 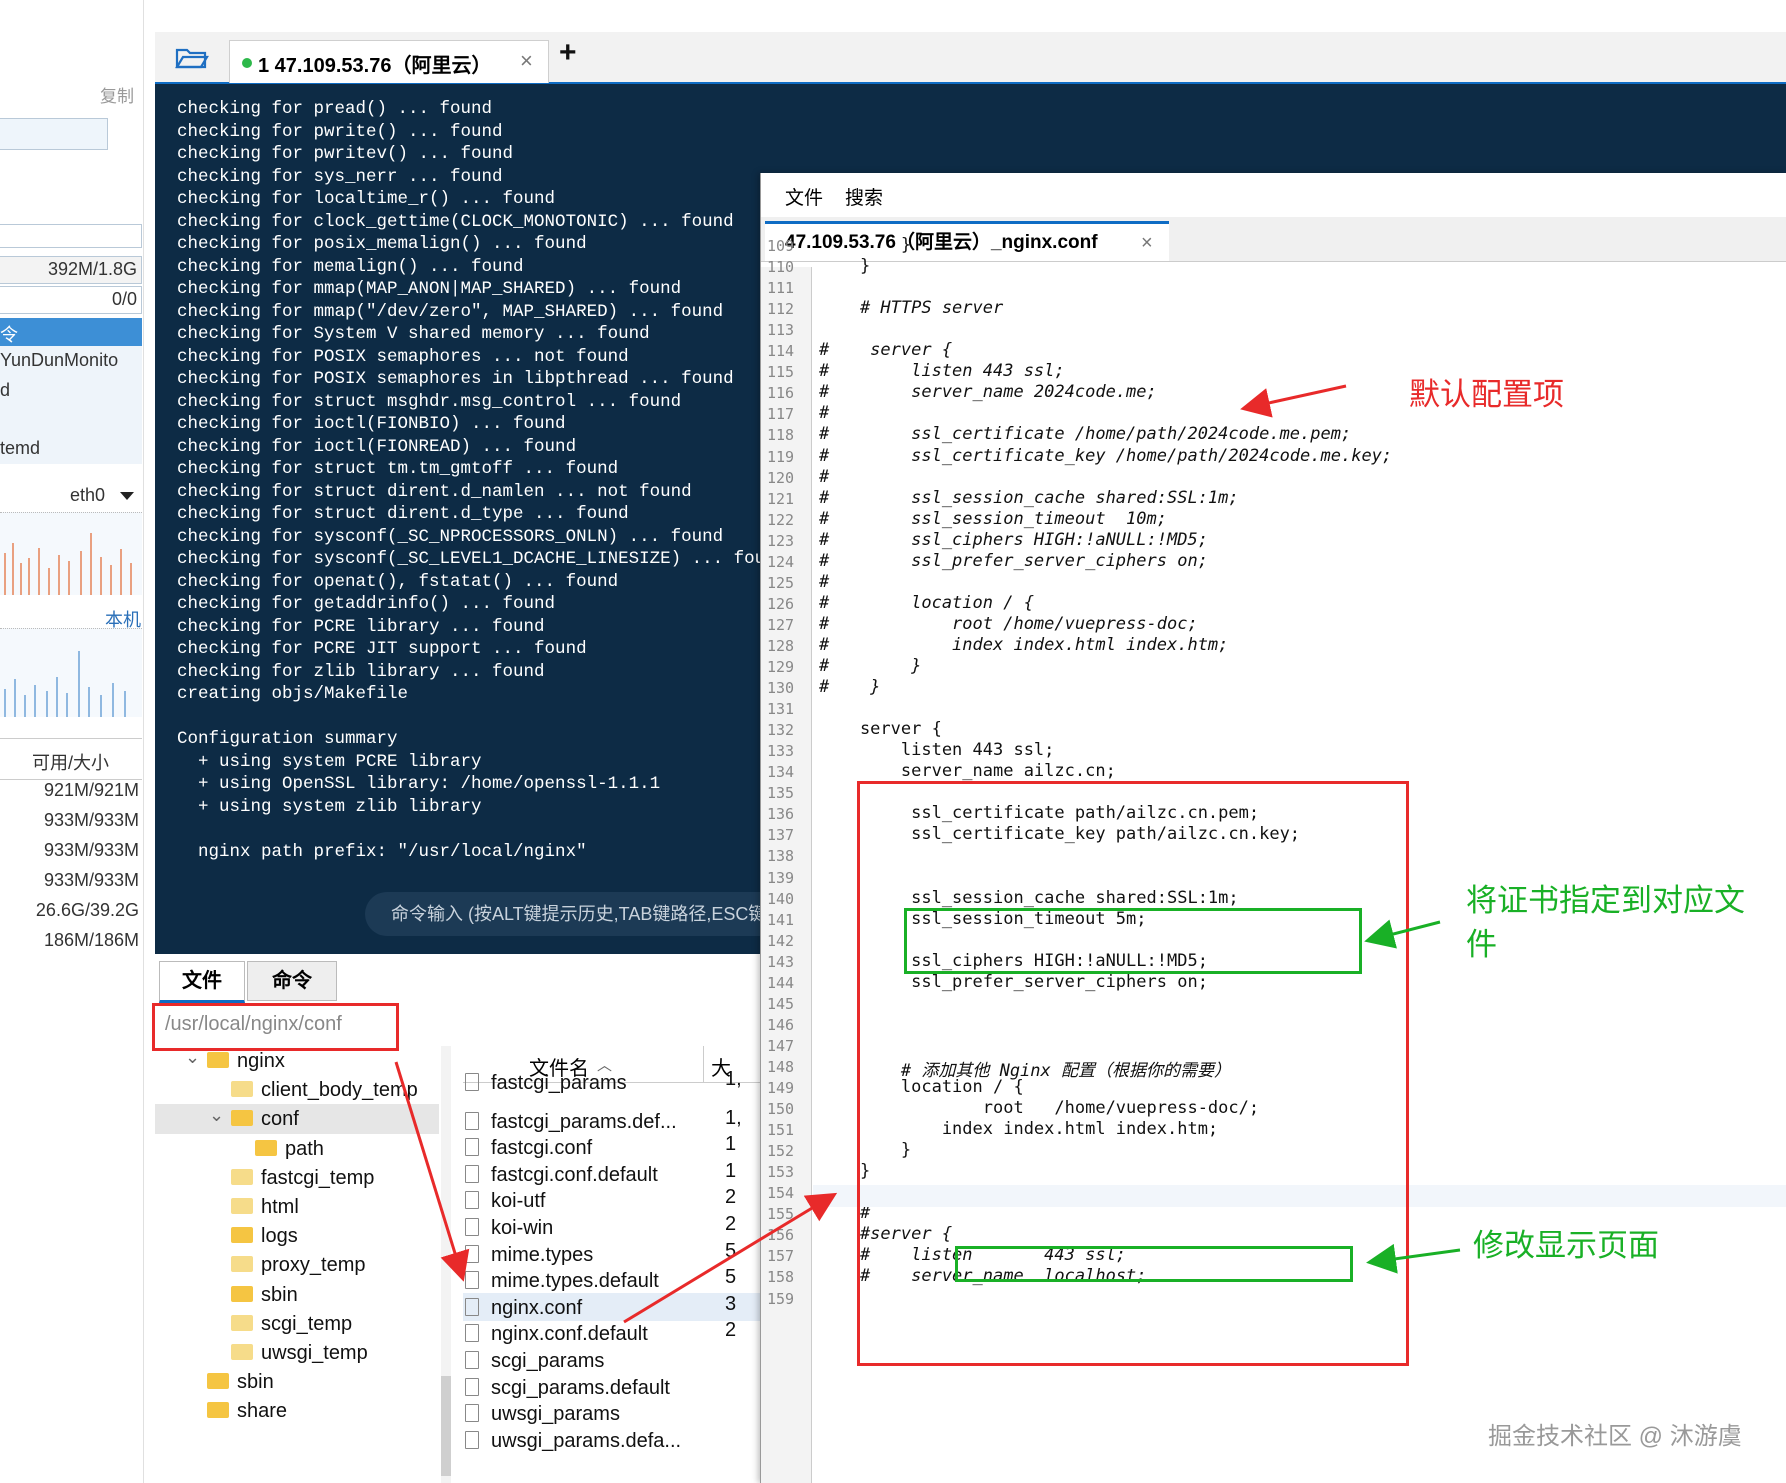 What do you see at coordinates (1615, 1436) in the screenshot?
I see `watermark: 掘金技术社区 @ 沐游虞` at bounding box center [1615, 1436].